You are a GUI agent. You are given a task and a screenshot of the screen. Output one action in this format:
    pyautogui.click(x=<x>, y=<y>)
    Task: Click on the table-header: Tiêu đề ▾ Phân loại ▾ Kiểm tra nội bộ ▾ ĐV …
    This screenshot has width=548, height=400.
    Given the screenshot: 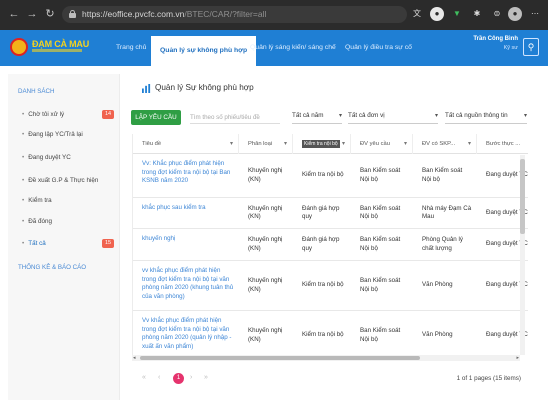 What is the action you would take?
    pyautogui.click(x=330, y=144)
    